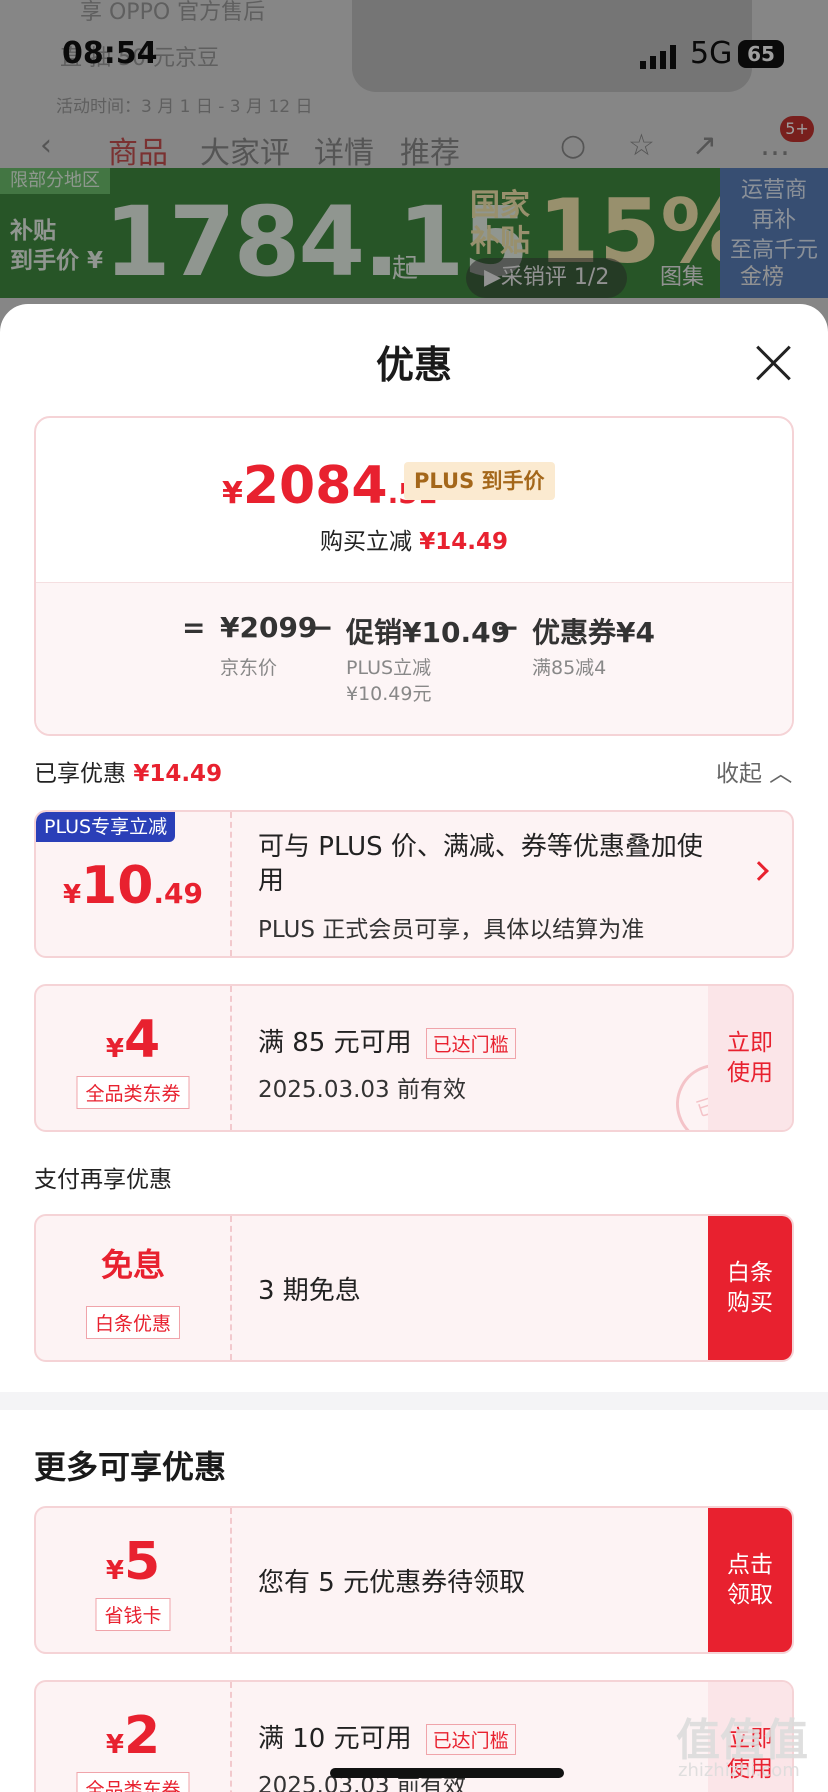  I want to click on coupon-condition-text: 满 85 元可用, so click(335, 1043).